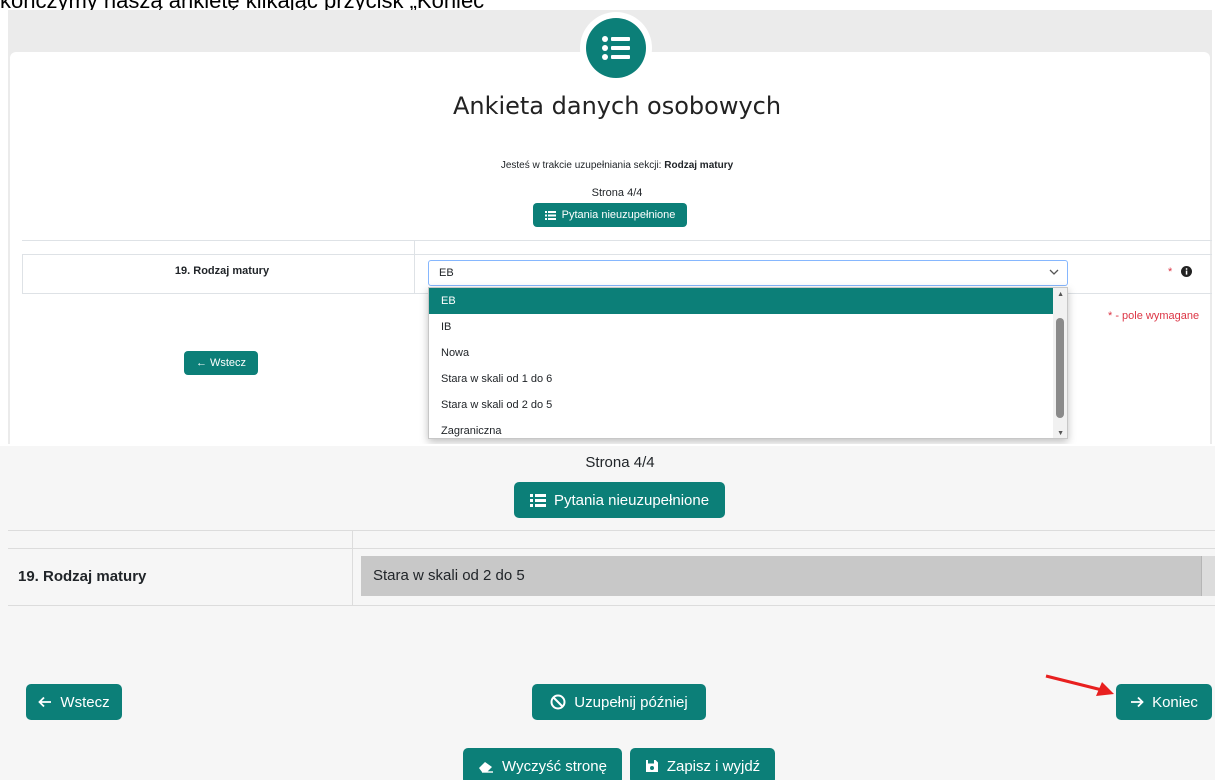 This screenshot has height=780, width=1215. What do you see at coordinates (742, 327) in the screenshot?
I see `dropdown-option: IB` at bounding box center [742, 327].